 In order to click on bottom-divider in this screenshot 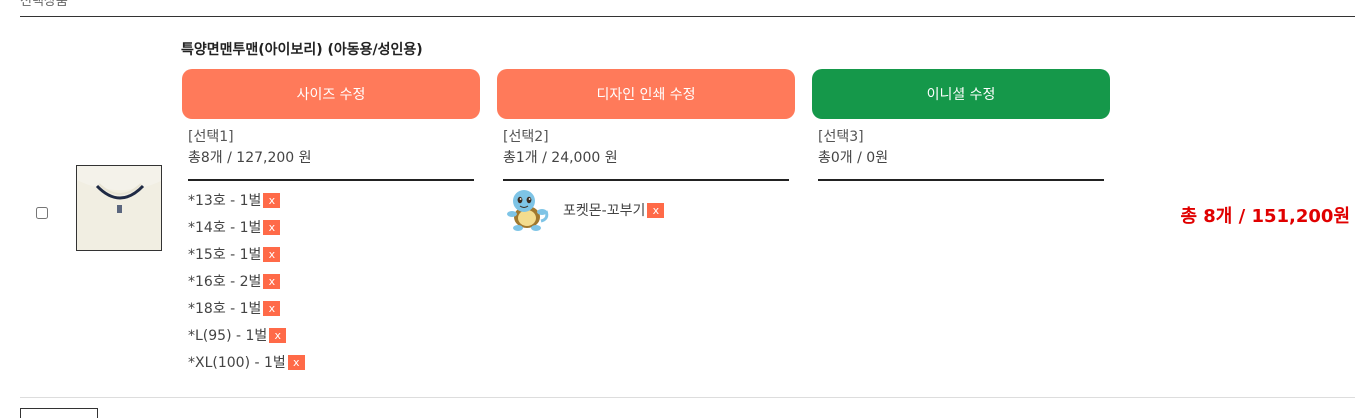, I will do `click(687, 397)`.